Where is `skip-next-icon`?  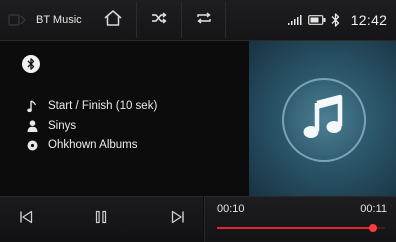
skip-next-icon is located at coordinates (178, 219).